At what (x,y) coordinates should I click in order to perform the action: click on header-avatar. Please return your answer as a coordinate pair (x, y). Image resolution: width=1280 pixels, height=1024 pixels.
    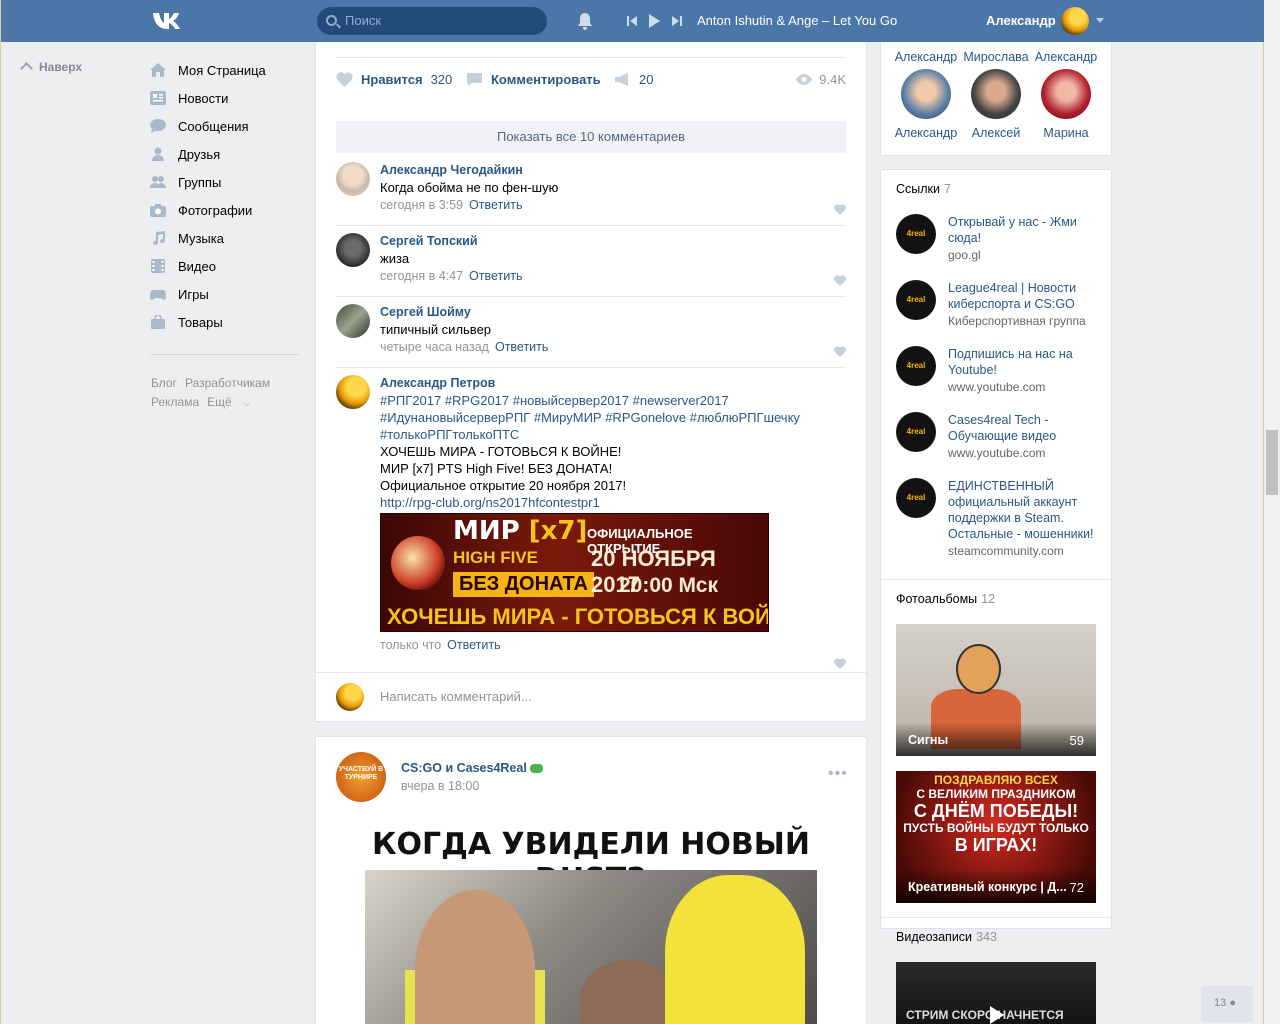
    Looking at the image, I should click on (1075, 21).